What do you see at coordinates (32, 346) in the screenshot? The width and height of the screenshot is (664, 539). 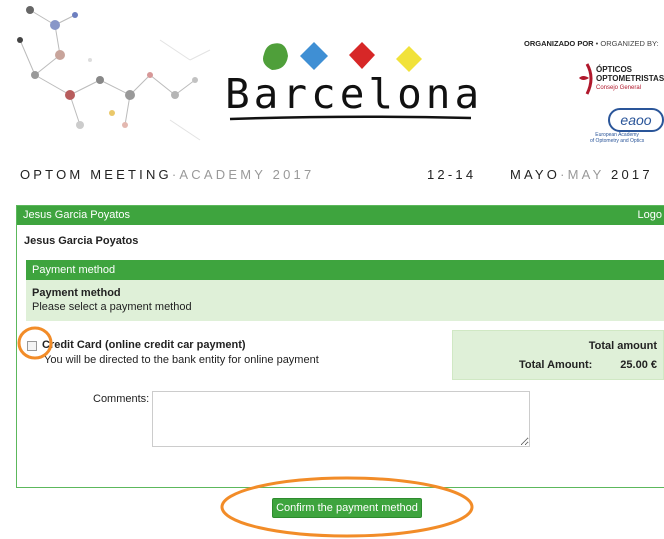 I see `credit-card-checkbox` at bounding box center [32, 346].